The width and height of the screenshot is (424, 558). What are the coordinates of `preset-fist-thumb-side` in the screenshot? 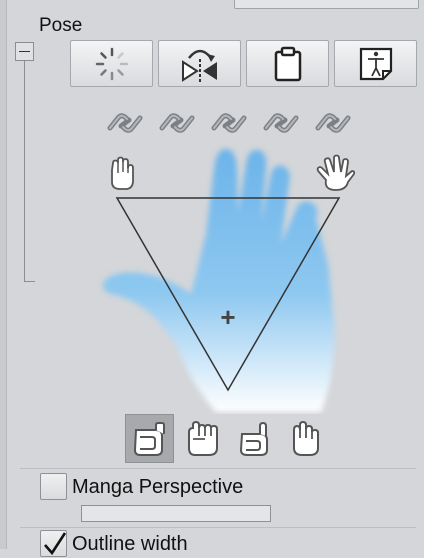 It's located at (149, 438).